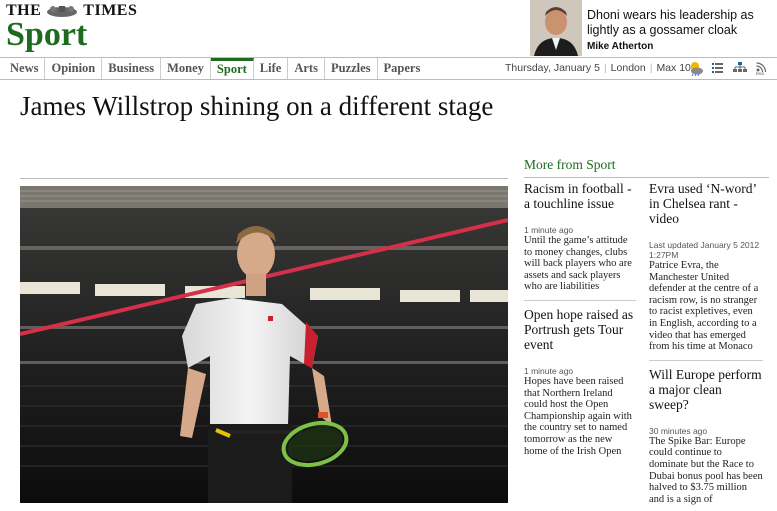 The image size is (777, 511). What do you see at coordinates (646, 177) in the screenshot?
I see `more-divider` at bounding box center [646, 177].